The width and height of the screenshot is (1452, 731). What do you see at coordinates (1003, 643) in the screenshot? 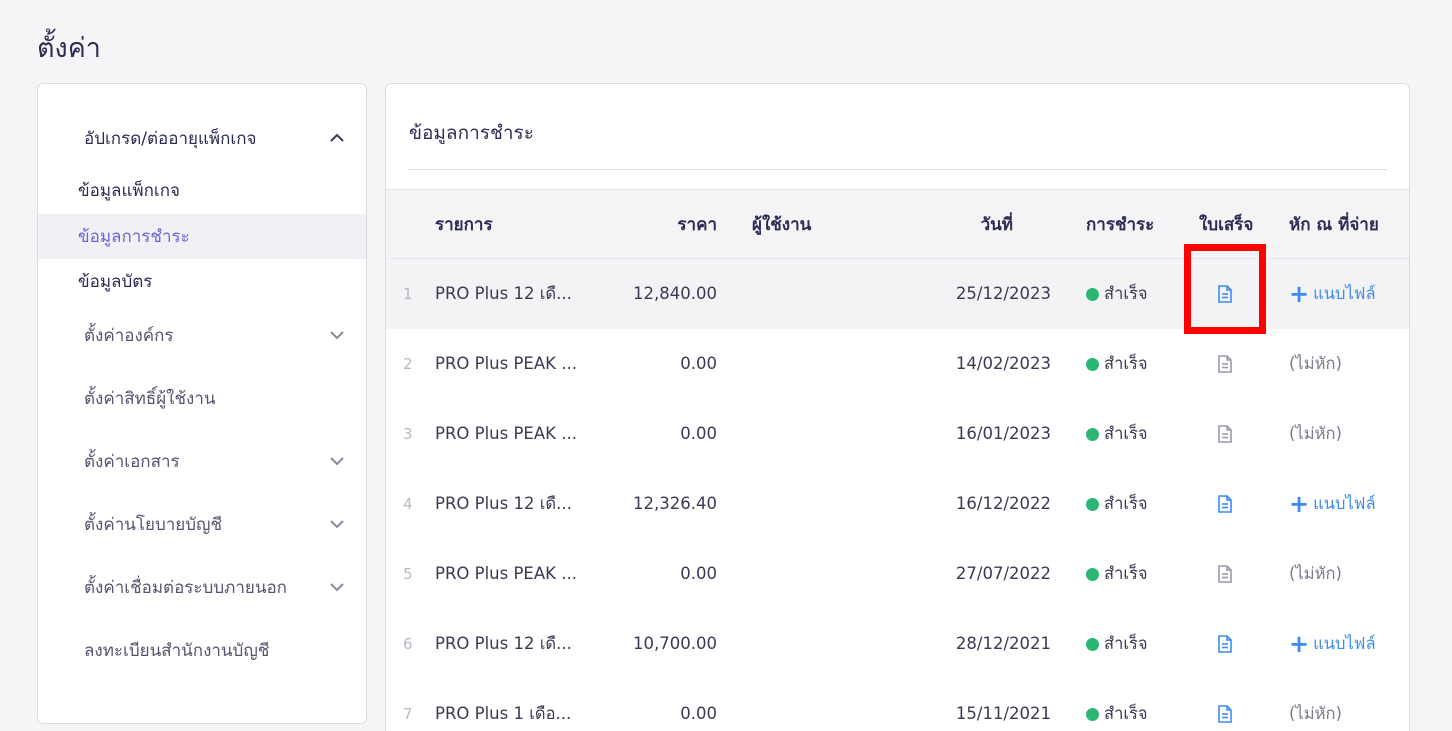
I see `date-value: 28/12/2021` at bounding box center [1003, 643].